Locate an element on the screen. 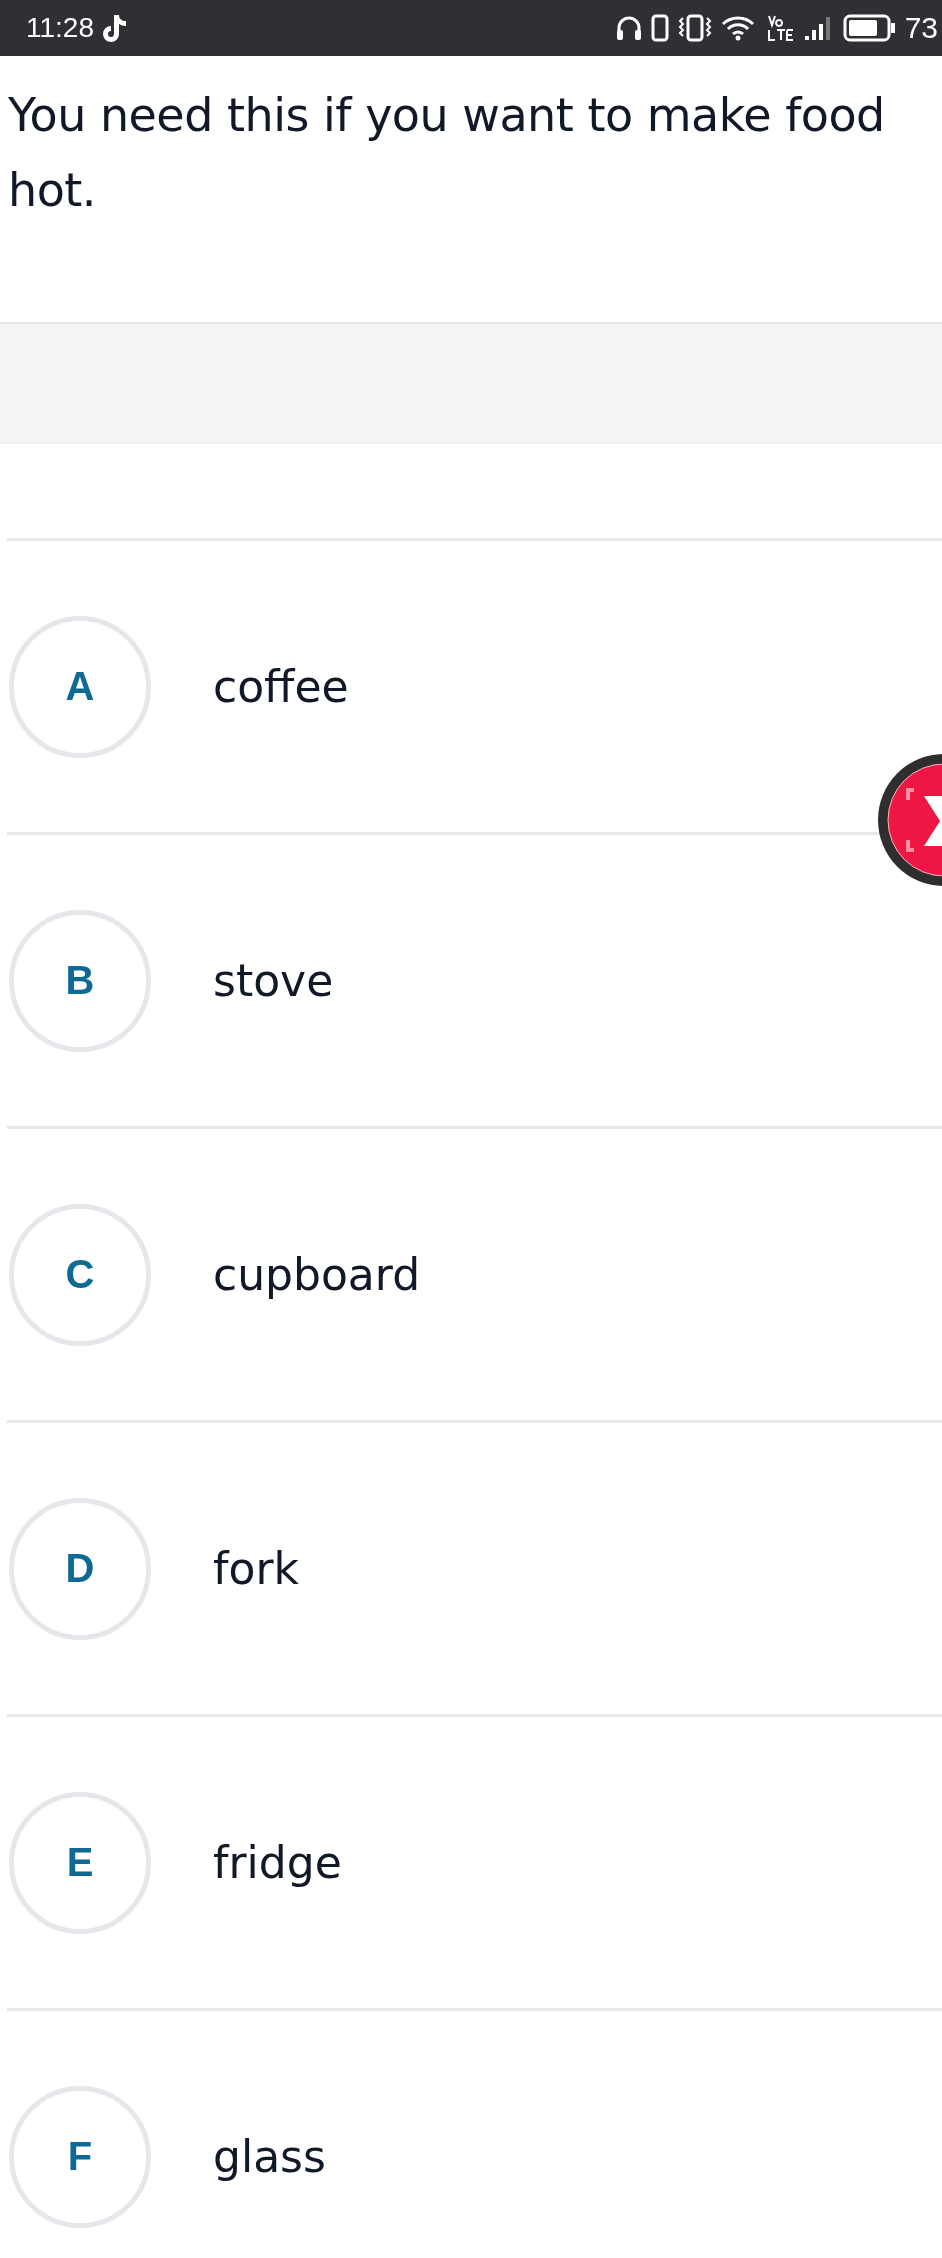 This screenshot has height=2258, width=942. answer-option: F glass is located at coordinates (474, 2134).